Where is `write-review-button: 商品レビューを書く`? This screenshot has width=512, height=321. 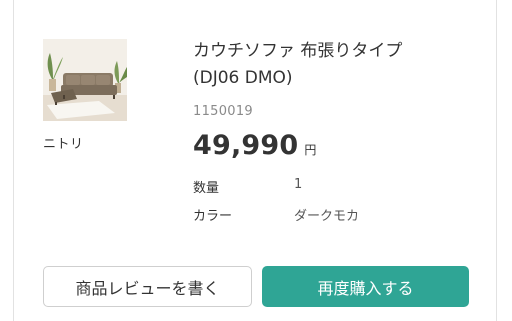
write-review-button: 商品レビューを書く is located at coordinates (147, 286).